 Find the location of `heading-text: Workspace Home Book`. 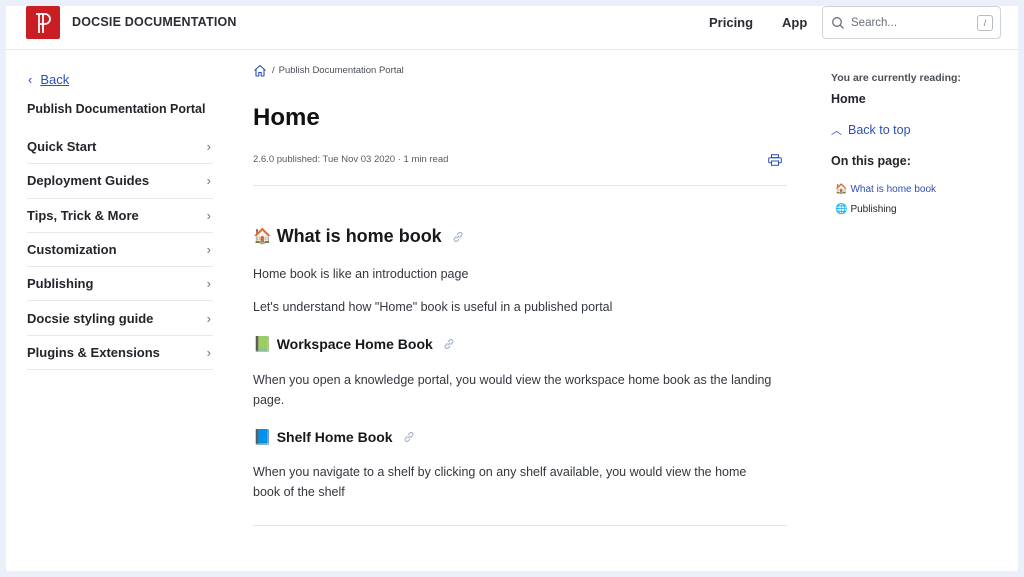

heading-text: Workspace Home Book is located at coordinates (354, 344).